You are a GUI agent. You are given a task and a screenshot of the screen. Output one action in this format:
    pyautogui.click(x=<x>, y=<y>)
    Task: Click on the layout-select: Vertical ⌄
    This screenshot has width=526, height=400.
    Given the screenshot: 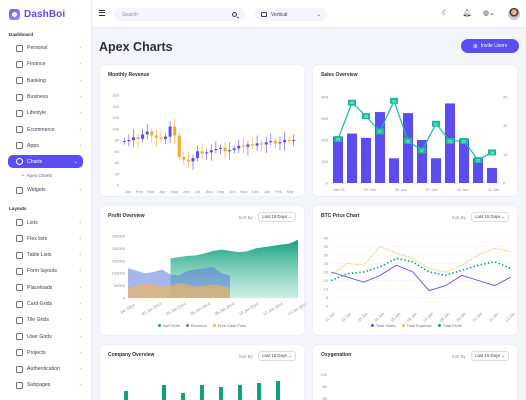 What is the action you would take?
    pyautogui.click(x=291, y=14)
    